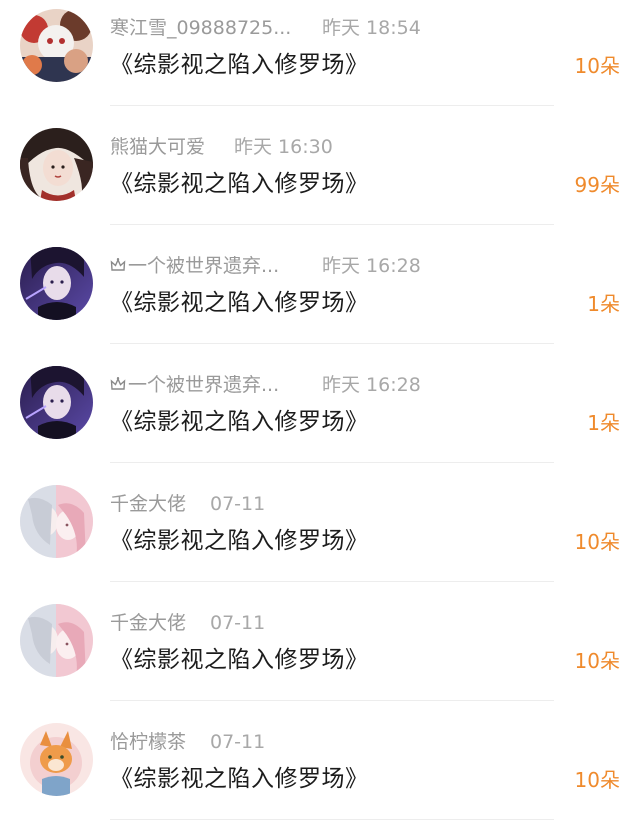 Image resolution: width=640 pixels, height=824 pixels. Describe the element at coordinates (371, 28) in the screenshot. I see `timestamp: 昨天 18:54` at that location.